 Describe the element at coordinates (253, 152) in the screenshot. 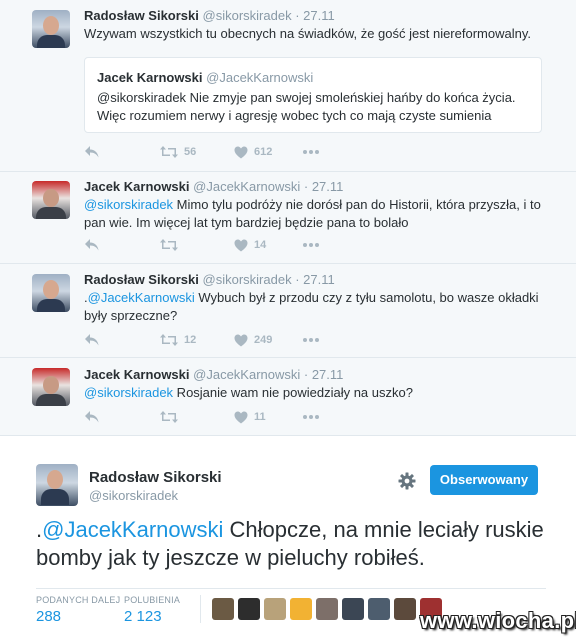

I see `like-button: 612` at that location.